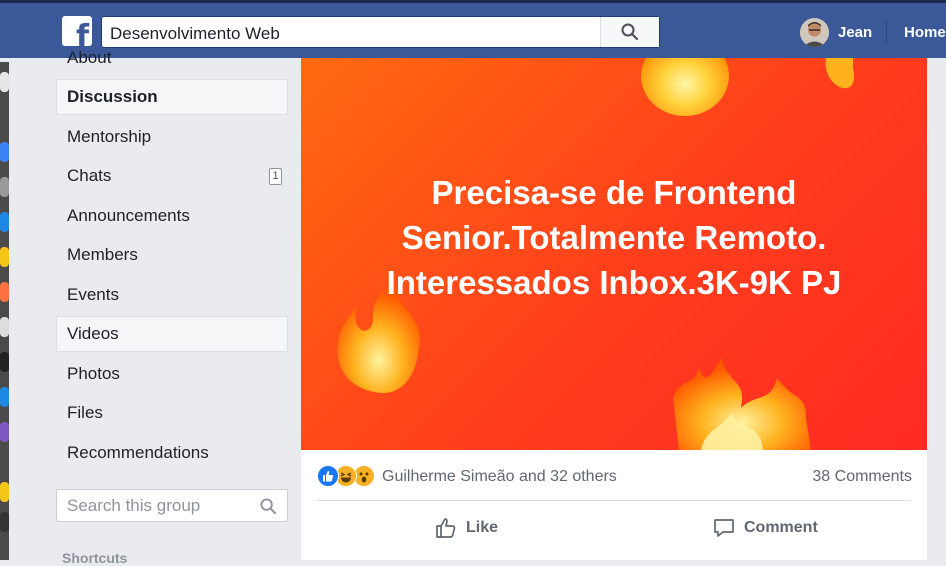 The width and height of the screenshot is (946, 566). Describe the element at coordinates (862, 477) in the screenshot. I see `comments-count-link: 38 Comments` at that location.